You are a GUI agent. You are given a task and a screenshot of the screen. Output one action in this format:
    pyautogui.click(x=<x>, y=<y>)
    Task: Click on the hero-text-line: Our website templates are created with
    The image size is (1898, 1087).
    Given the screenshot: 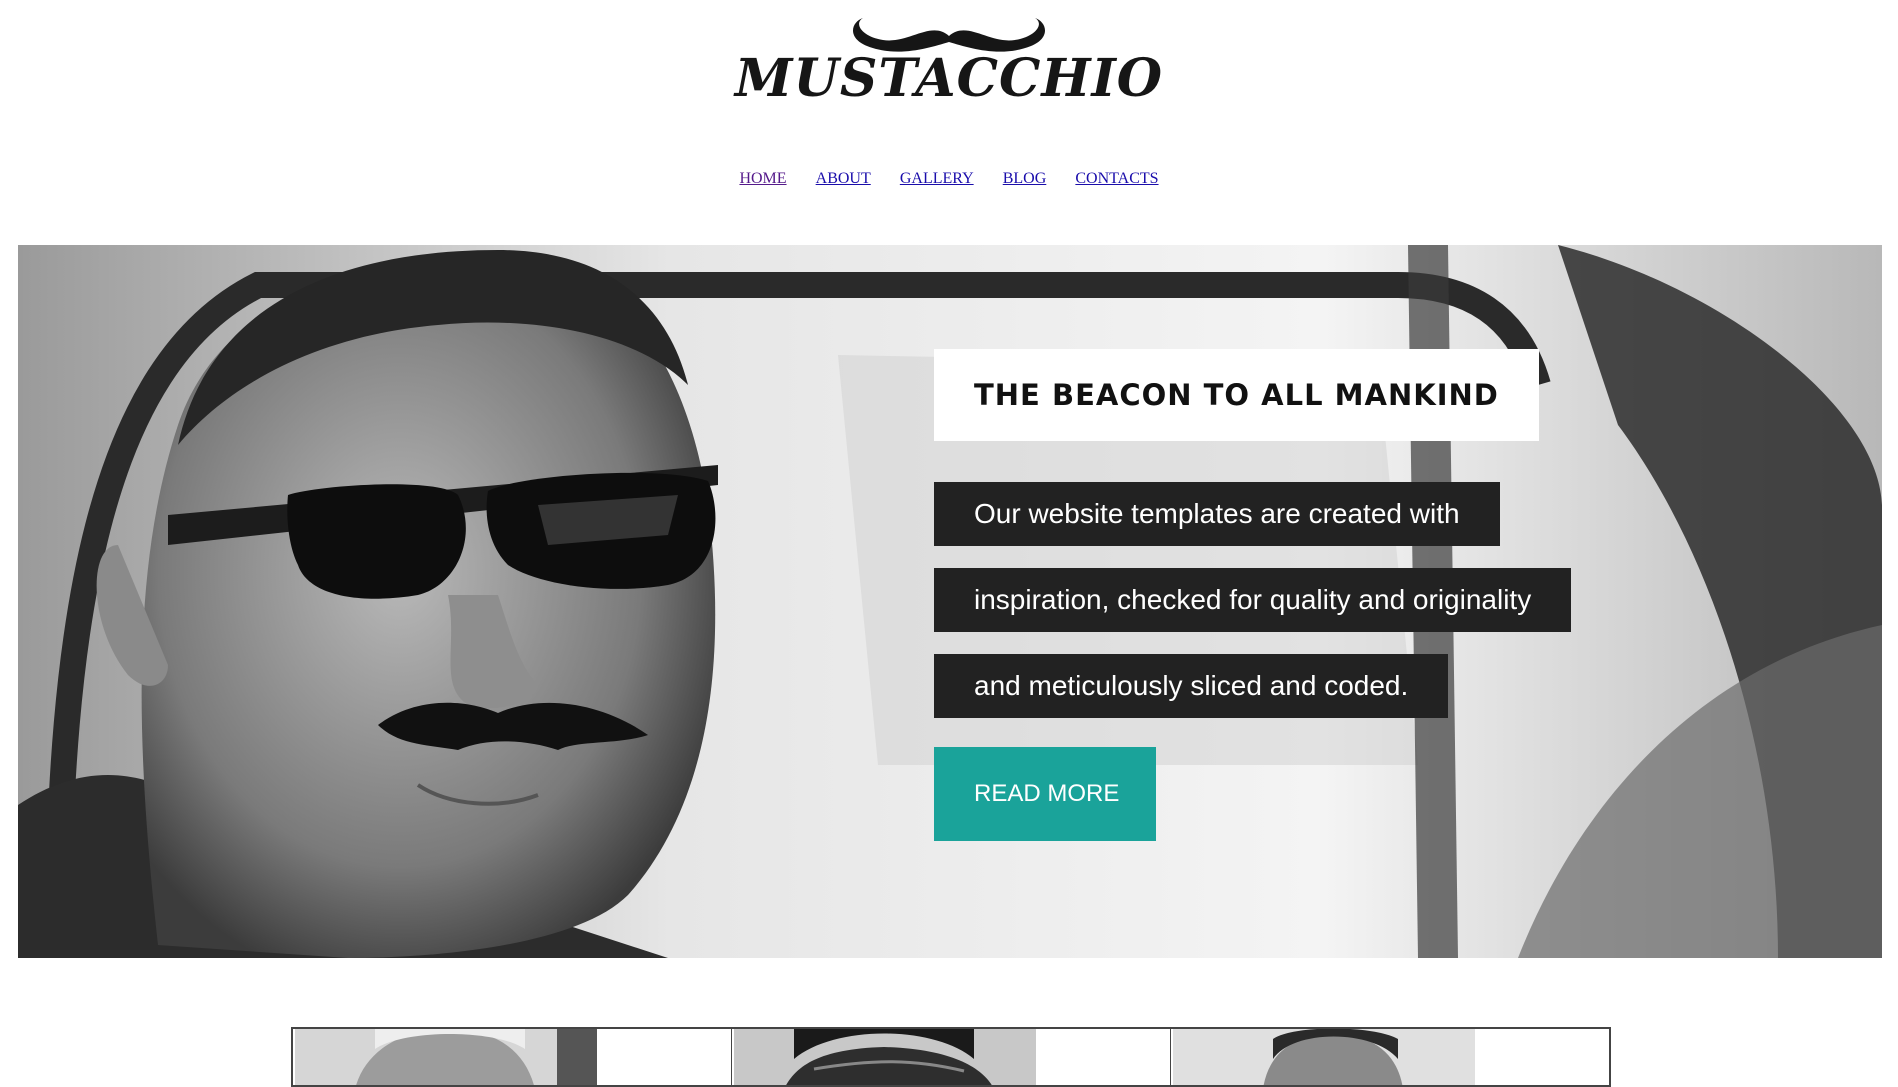 What is the action you would take?
    pyautogui.click(x=1217, y=514)
    